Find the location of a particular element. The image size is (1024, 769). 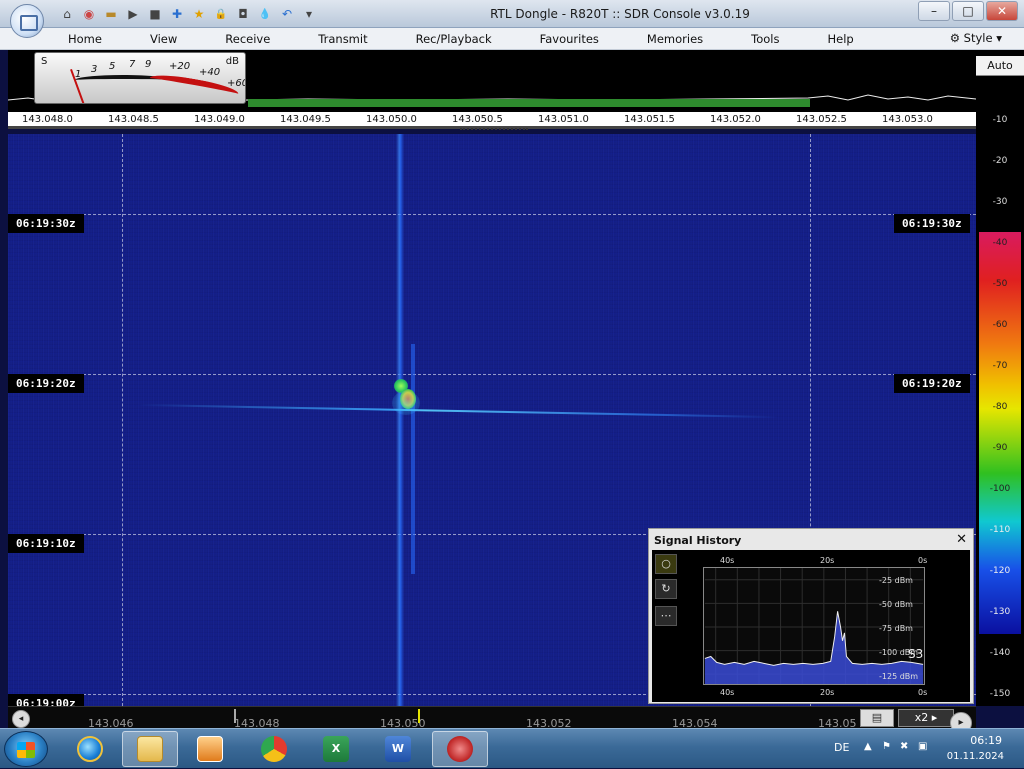

zoom-label: x2 is located at coordinates (921, 717).